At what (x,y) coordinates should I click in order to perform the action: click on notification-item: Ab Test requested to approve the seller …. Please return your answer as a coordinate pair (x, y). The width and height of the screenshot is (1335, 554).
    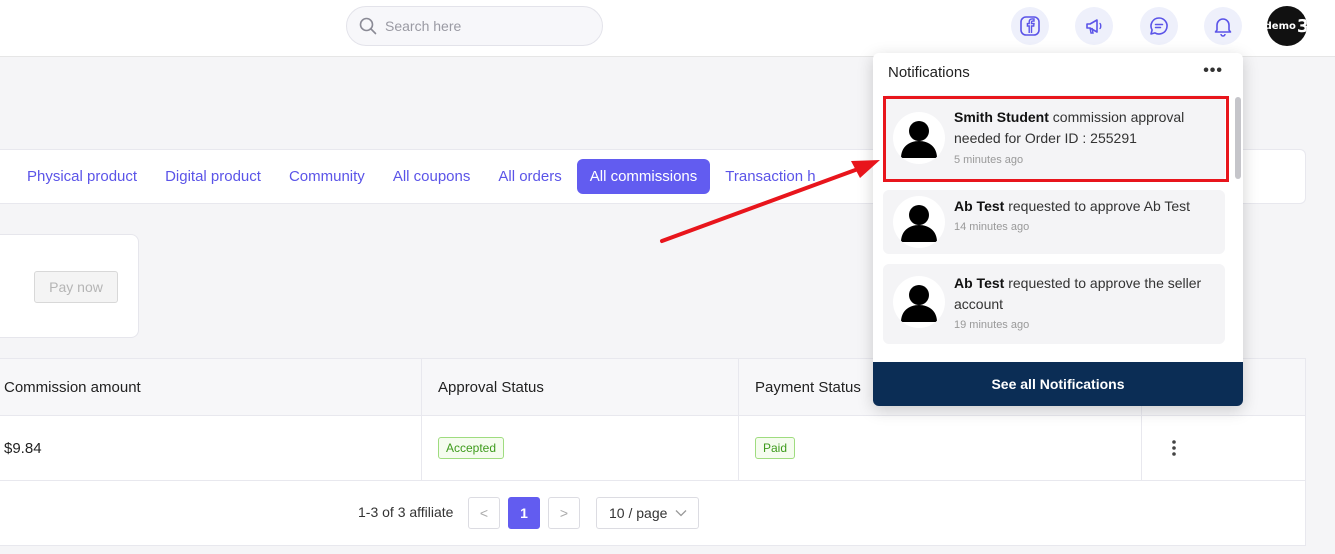
    Looking at the image, I should click on (1054, 304).